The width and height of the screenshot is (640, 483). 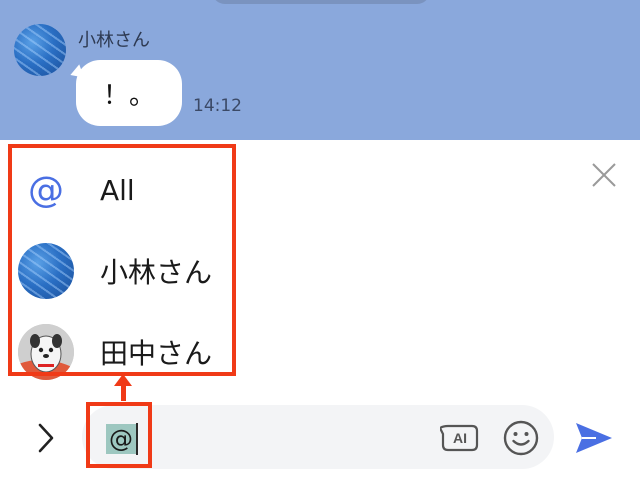 I want to click on emoji-button, so click(x=521, y=438).